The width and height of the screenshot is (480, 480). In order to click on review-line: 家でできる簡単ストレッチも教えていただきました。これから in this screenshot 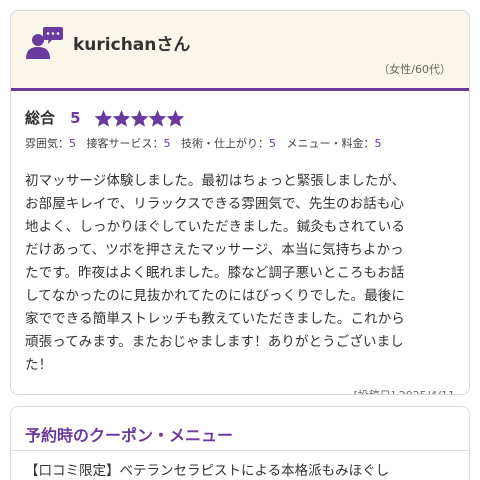, I will do `click(215, 319)`.